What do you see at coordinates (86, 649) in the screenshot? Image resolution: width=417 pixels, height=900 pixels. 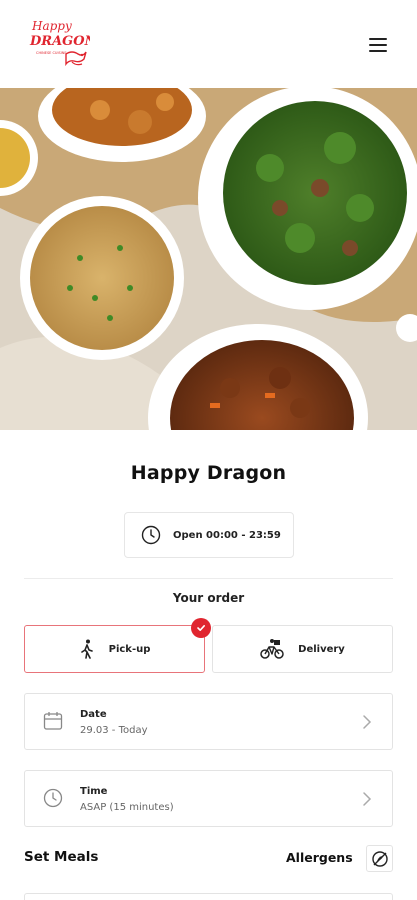 I see `walking-person-icon` at bounding box center [86, 649].